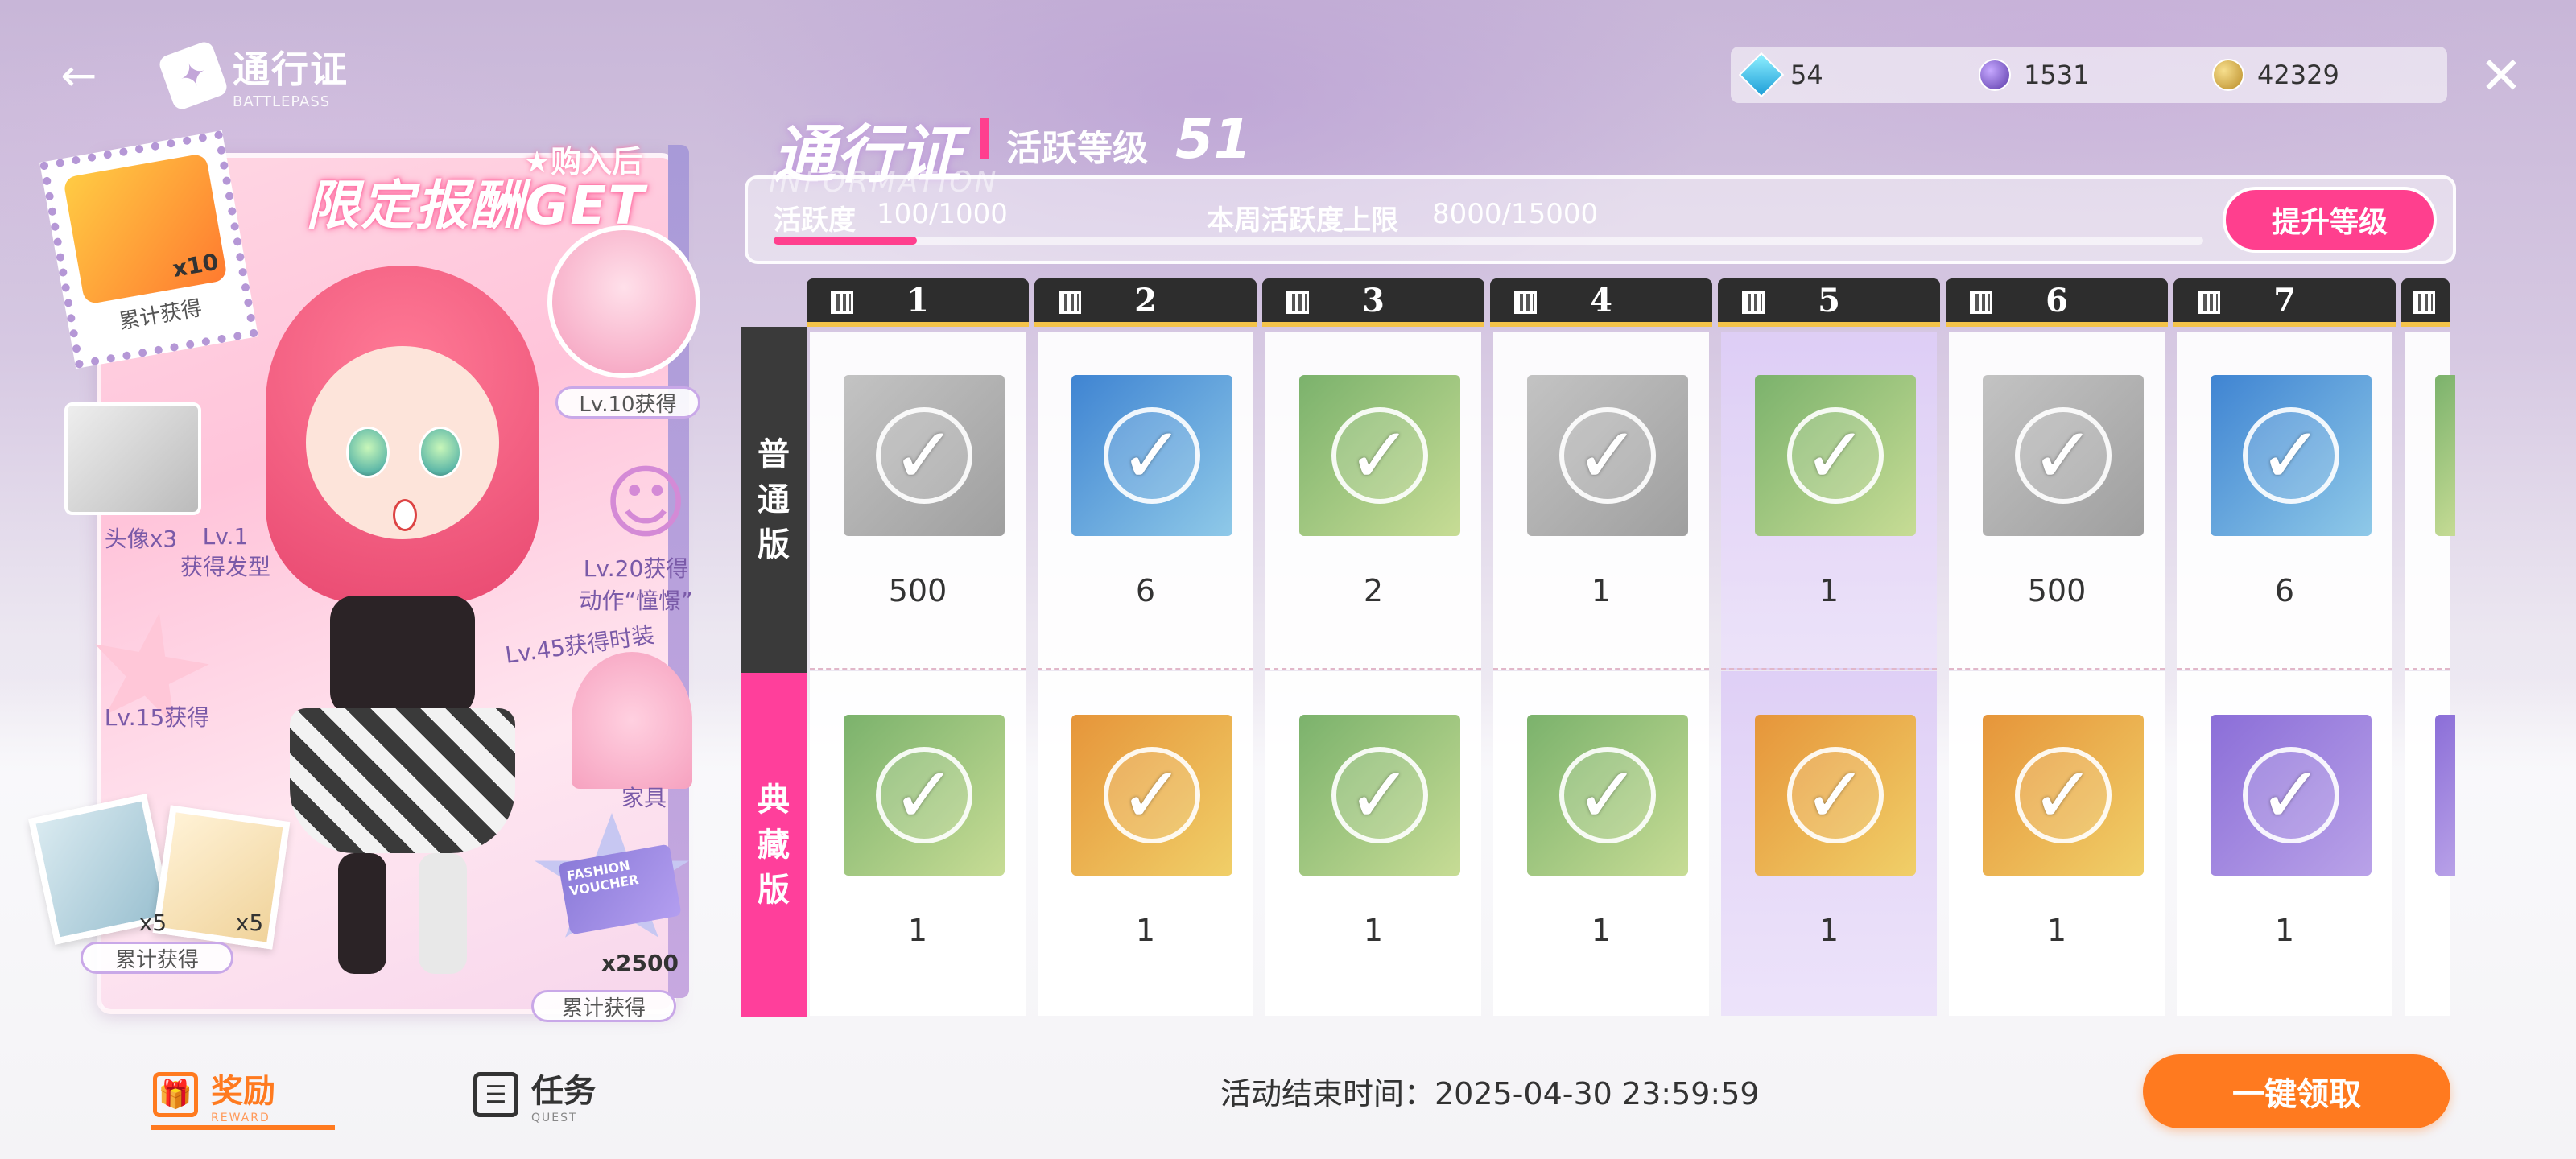 The image size is (2576, 1159). Describe the element at coordinates (636, 568) in the screenshot. I see `lv20-line1: Lv.20获得` at that location.